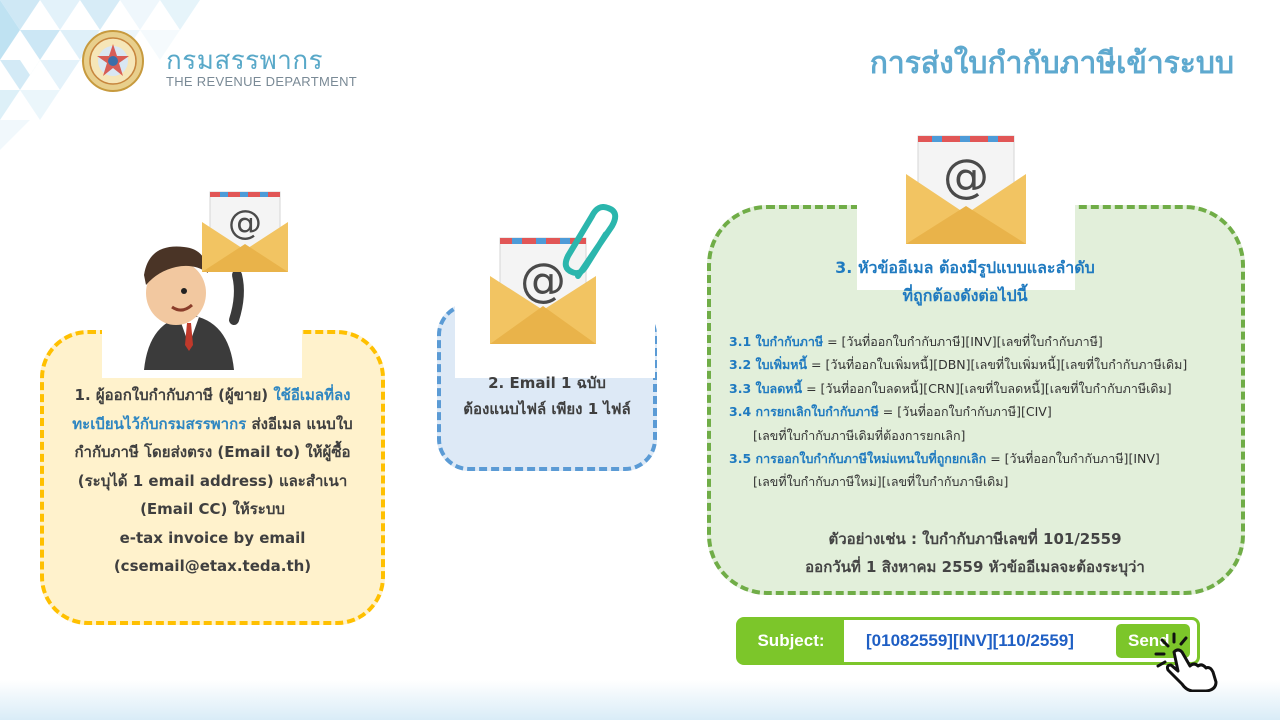 This screenshot has height=720, width=1280. What do you see at coordinates (174, 395) in the screenshot?
I see `step1-prefix: 1. ผู้ออกใบกำกับภาษี (ผู้ขาย)` at bounding box center [174, 395].